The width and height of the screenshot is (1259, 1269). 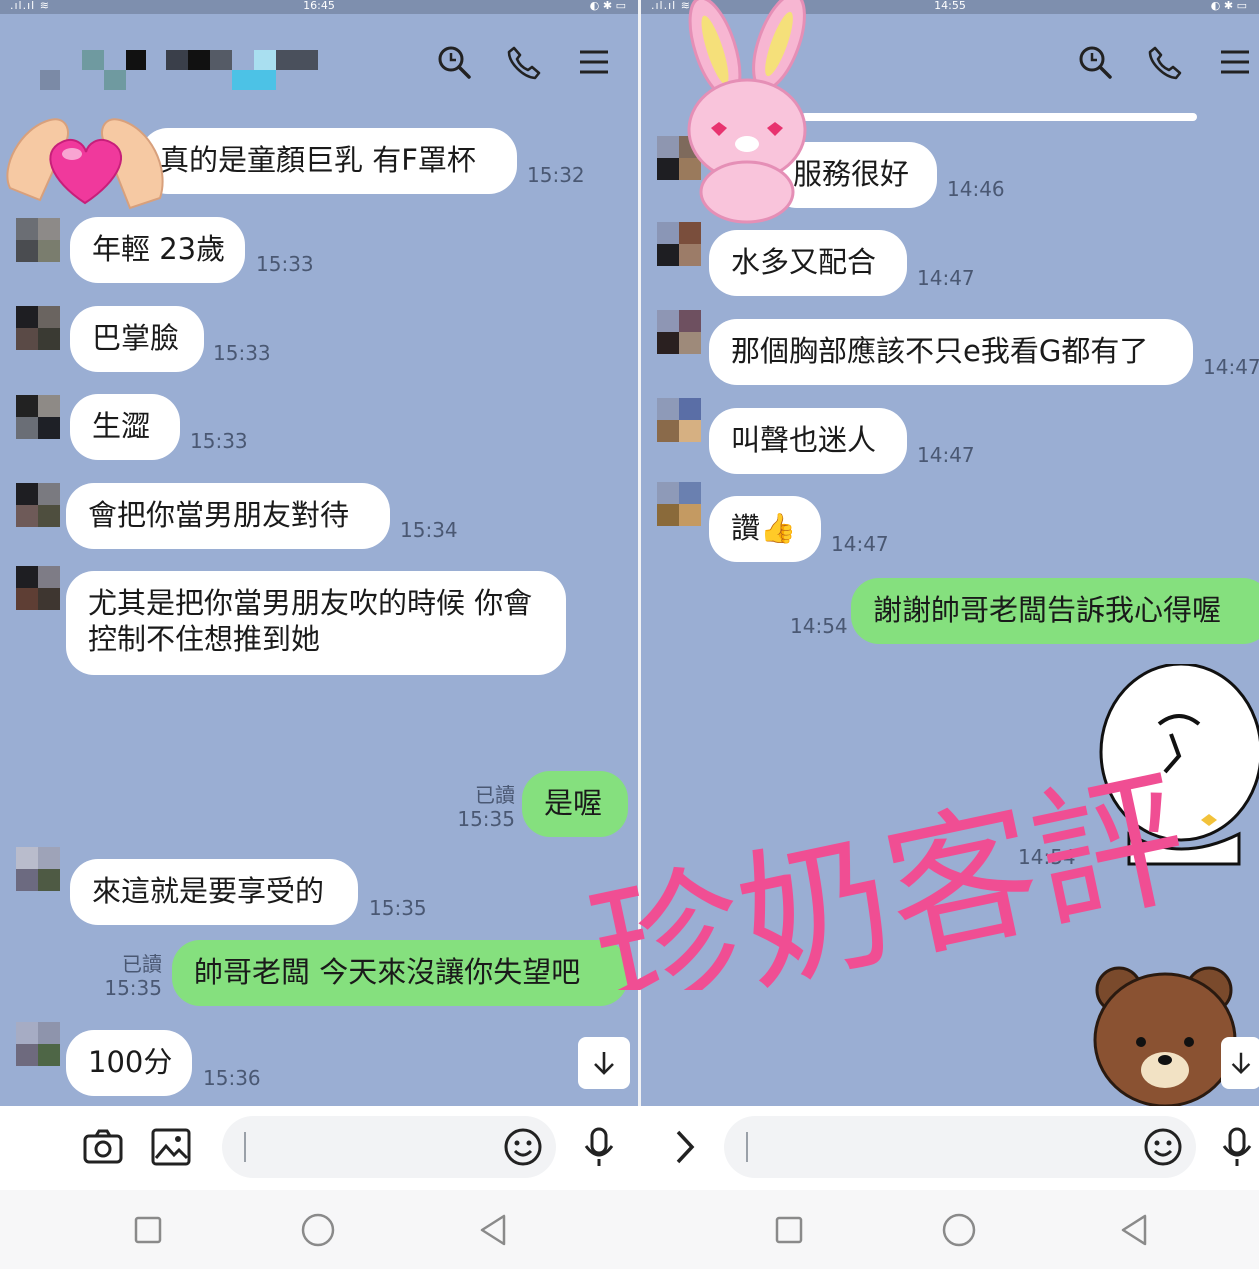 I want to click on heart-hands-sticker, so click(x=85, y=164).